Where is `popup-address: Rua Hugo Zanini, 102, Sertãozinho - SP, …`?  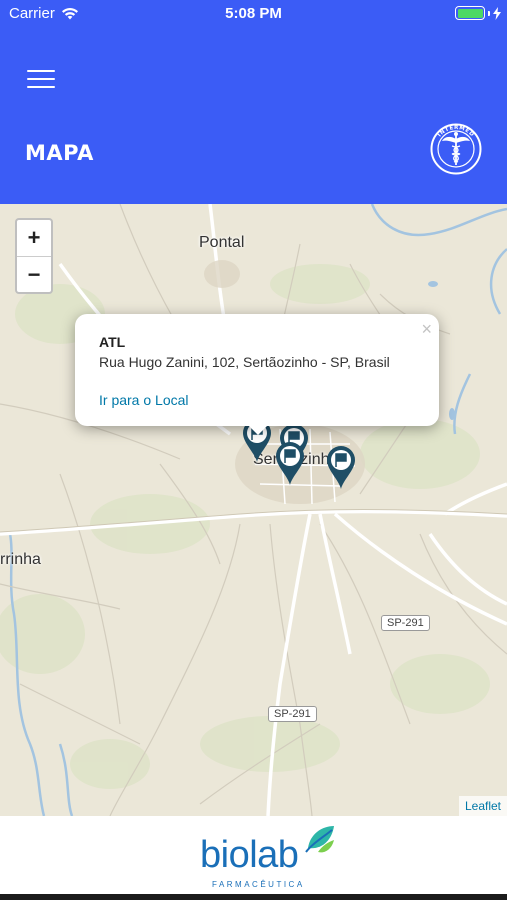
popup-address: Rua Hugo Zanini, 102, Sertãozinho - SP, … is located at coordinates (244, 362).